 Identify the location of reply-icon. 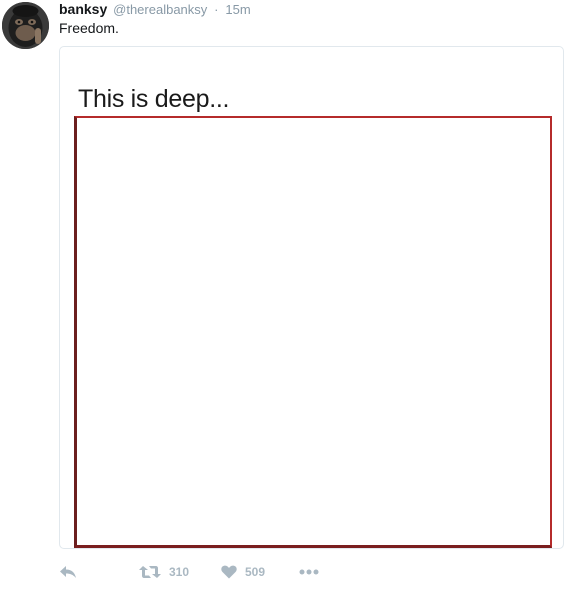
(68, 572).